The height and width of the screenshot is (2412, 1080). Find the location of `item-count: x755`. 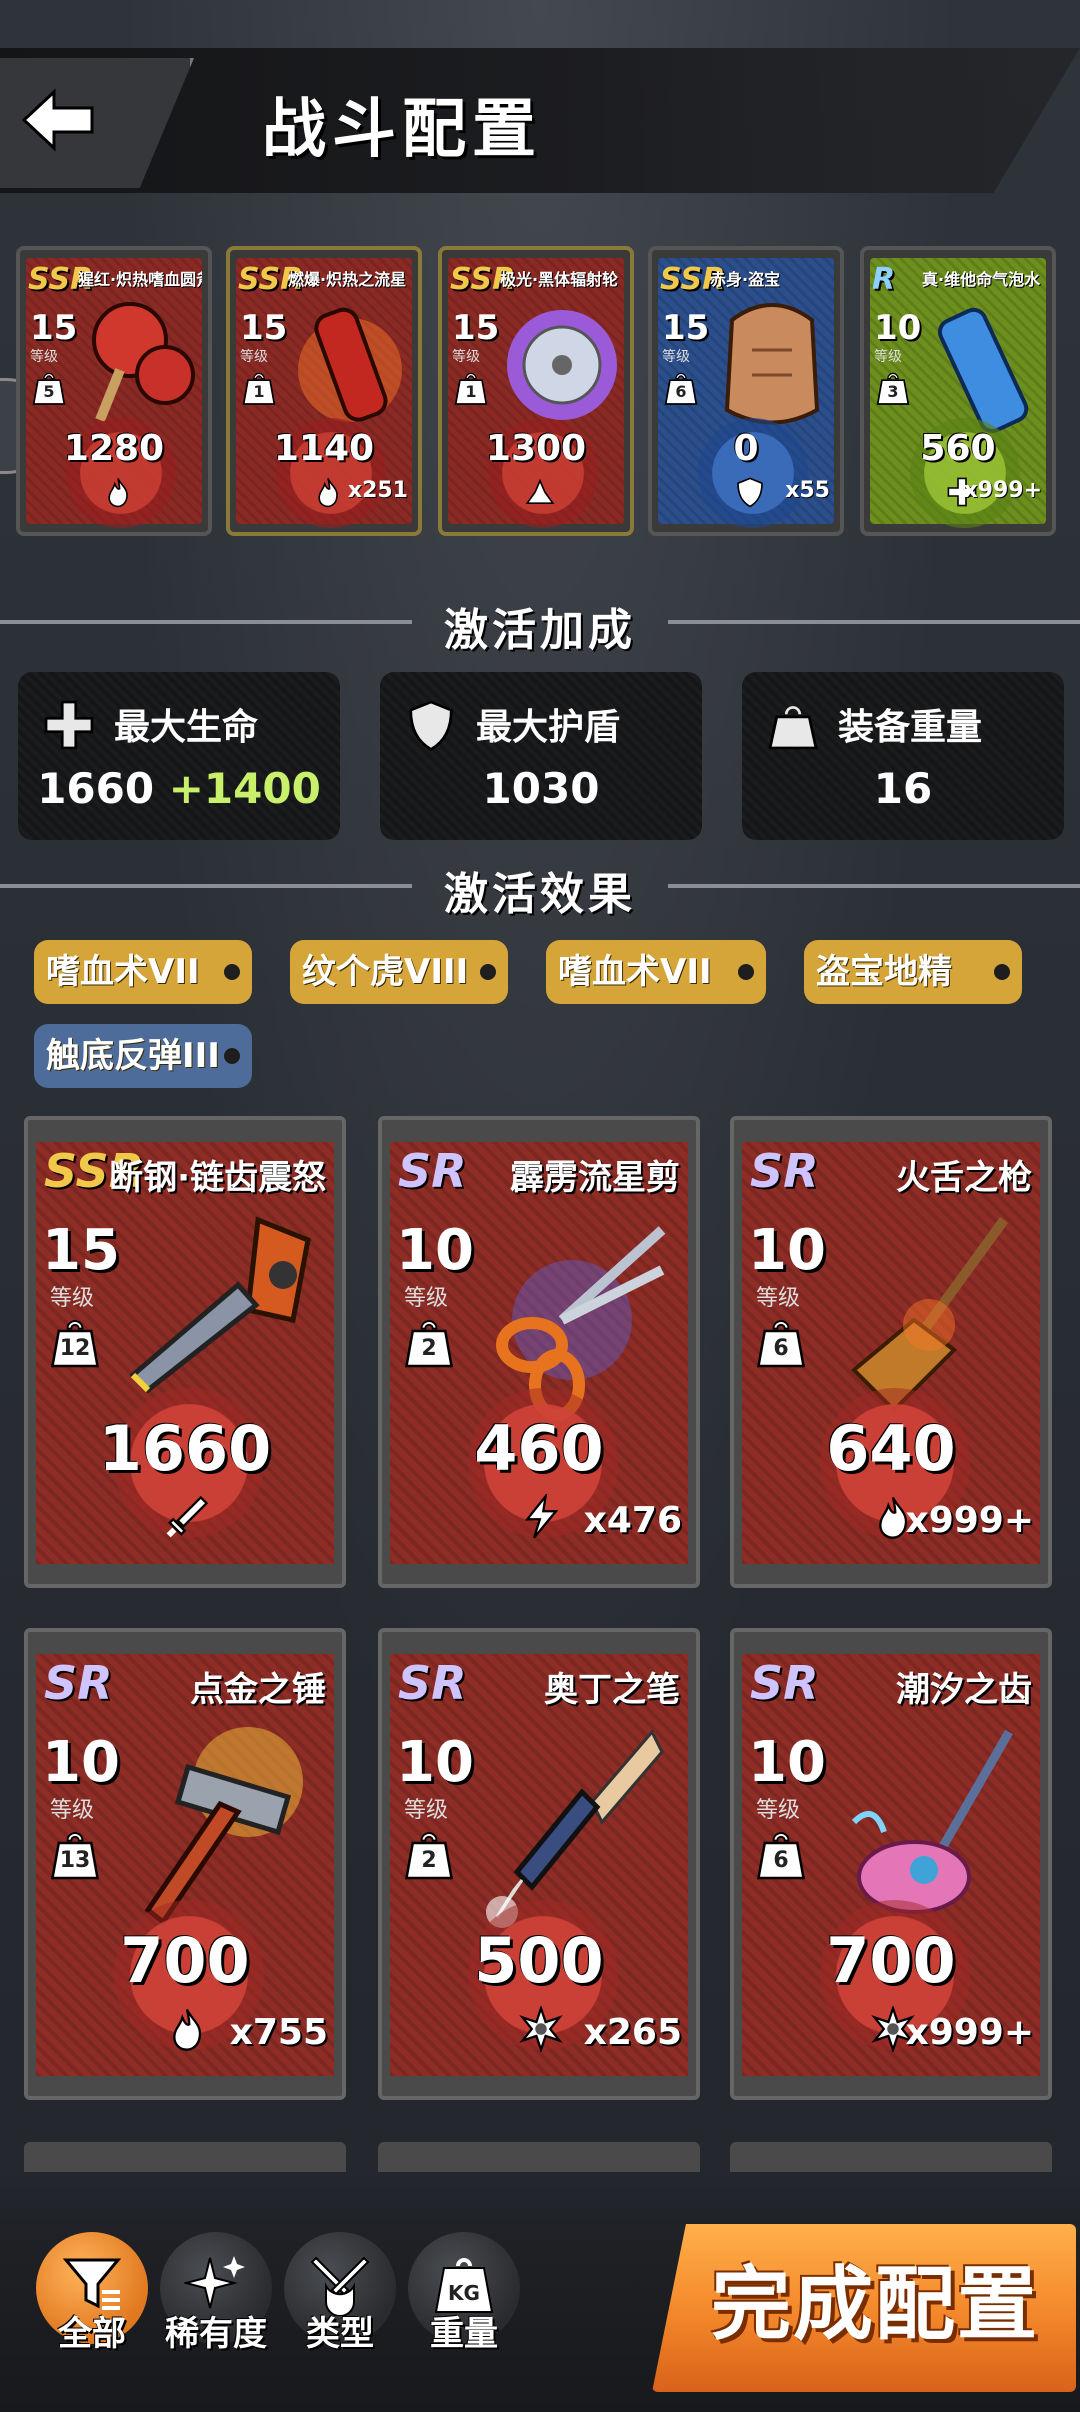

item-count: x755 is located at coordinates (278, 2032).